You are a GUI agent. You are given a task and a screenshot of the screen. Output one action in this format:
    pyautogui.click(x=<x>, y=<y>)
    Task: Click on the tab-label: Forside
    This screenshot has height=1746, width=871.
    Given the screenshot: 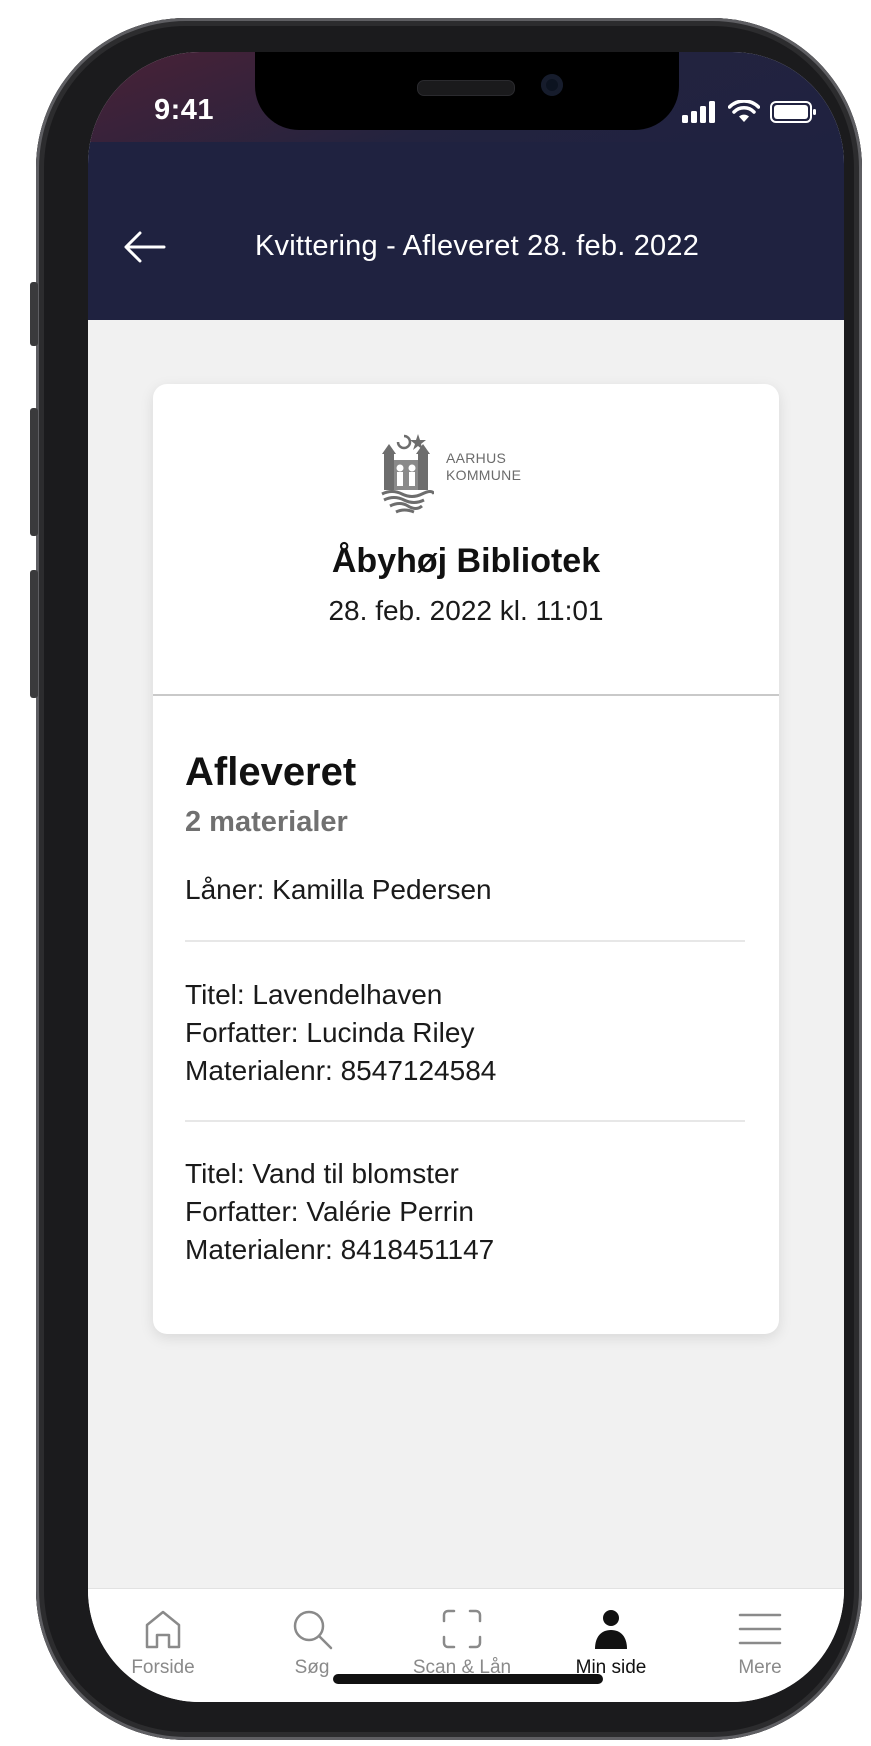 What is the action you would take?
    pyautogui.click(x=163, y=1667)
    